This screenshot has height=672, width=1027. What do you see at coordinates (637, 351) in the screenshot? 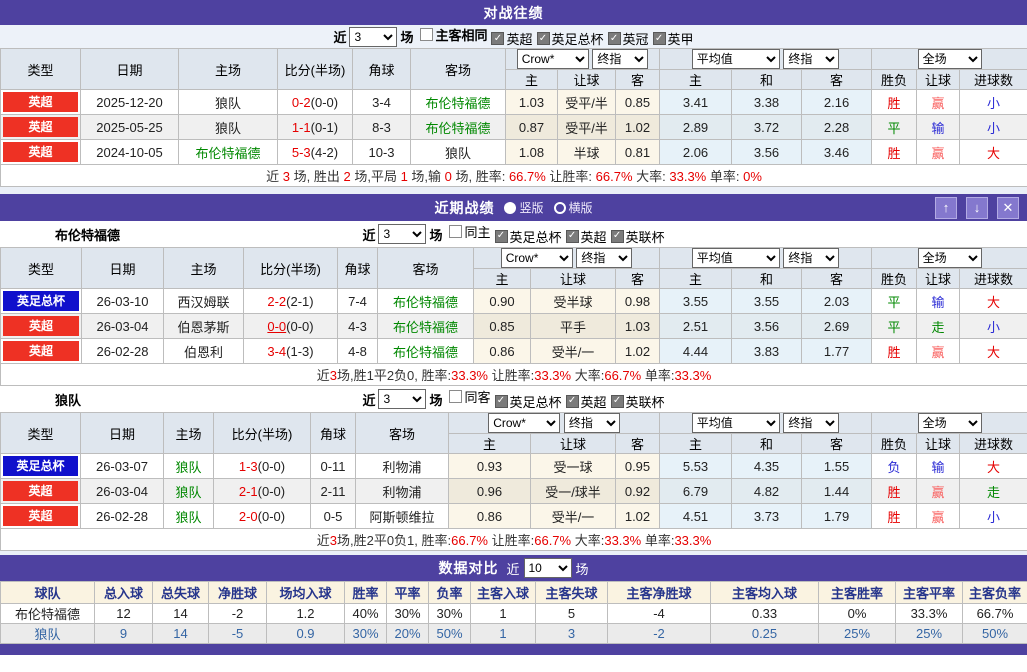
I see `odds-away: 1.02` at bounding box center [637, 351].